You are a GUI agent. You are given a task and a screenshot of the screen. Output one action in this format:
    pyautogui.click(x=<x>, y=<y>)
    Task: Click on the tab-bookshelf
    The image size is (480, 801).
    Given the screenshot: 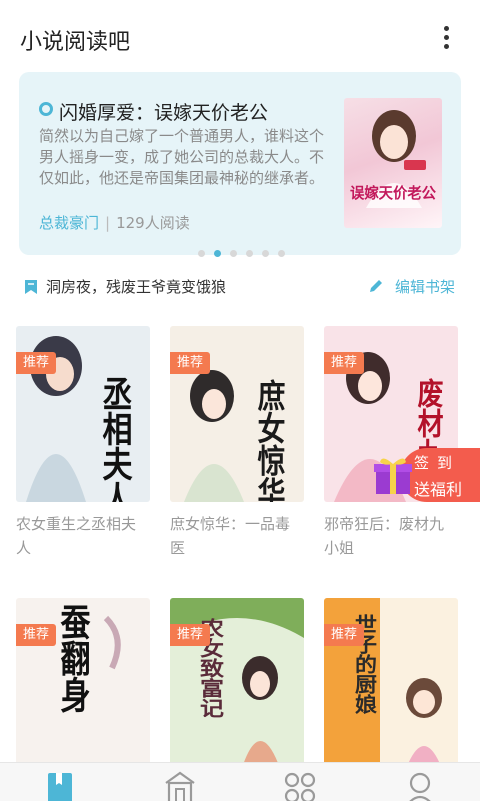 What is the action you would take?
    pyautogui.click(x=60, y=786)
    